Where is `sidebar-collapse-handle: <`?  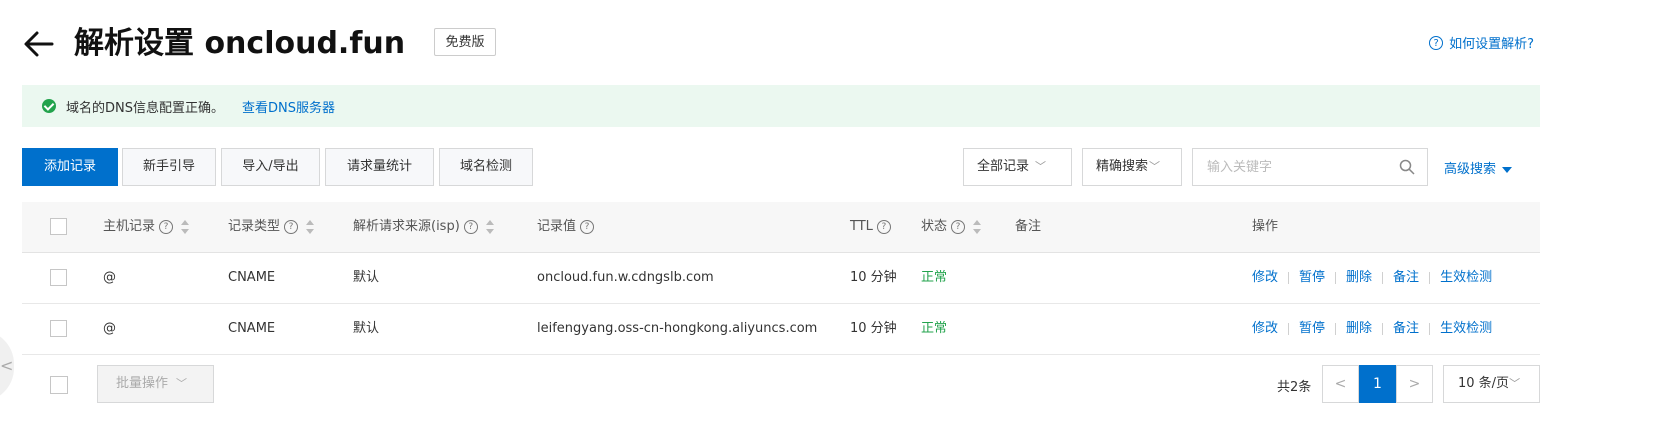 sidebar-collapse-handle: < is located at coordinates (7, 366).